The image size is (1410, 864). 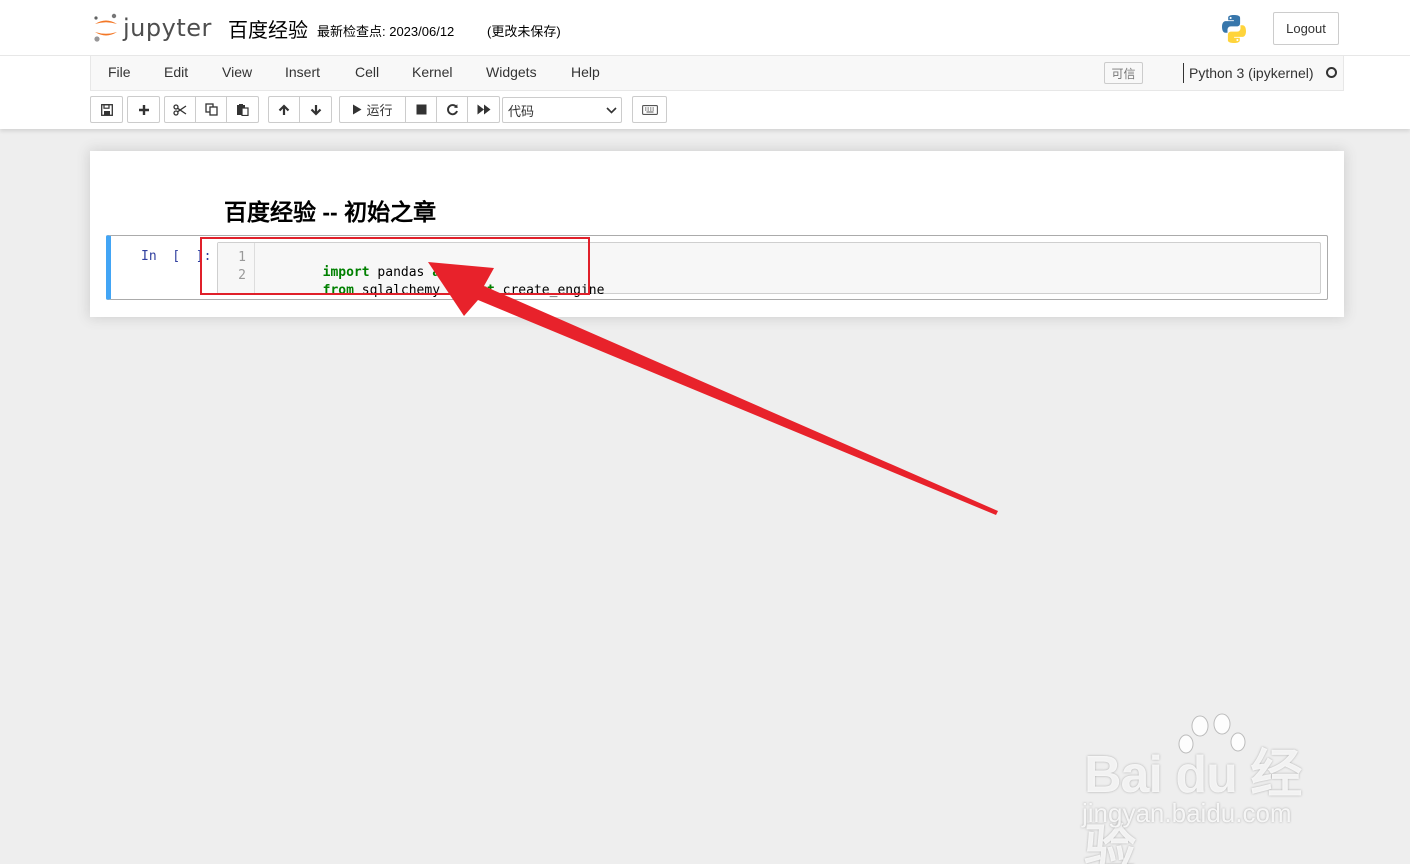 I want to click on restart-button, so click(x=452, y=109).